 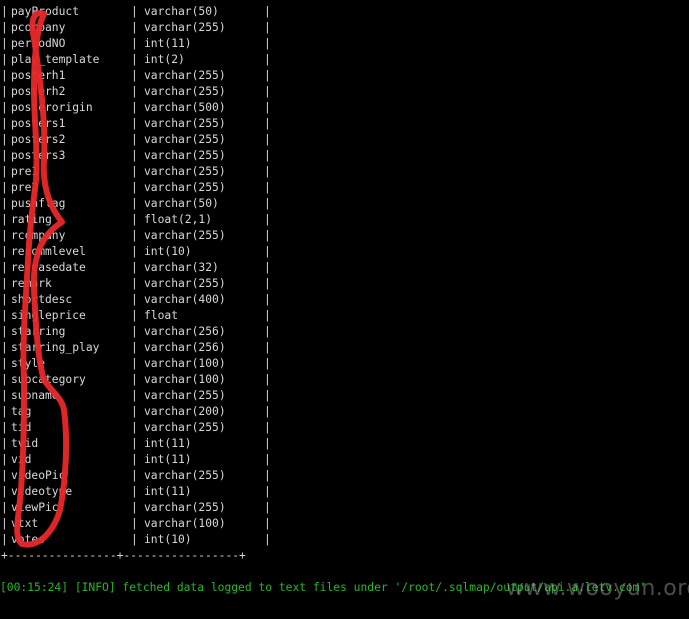 What do you see at coordinates (38, 331) in the screenshot?
I see `column-name: starring` at bounding box center [38, 331].